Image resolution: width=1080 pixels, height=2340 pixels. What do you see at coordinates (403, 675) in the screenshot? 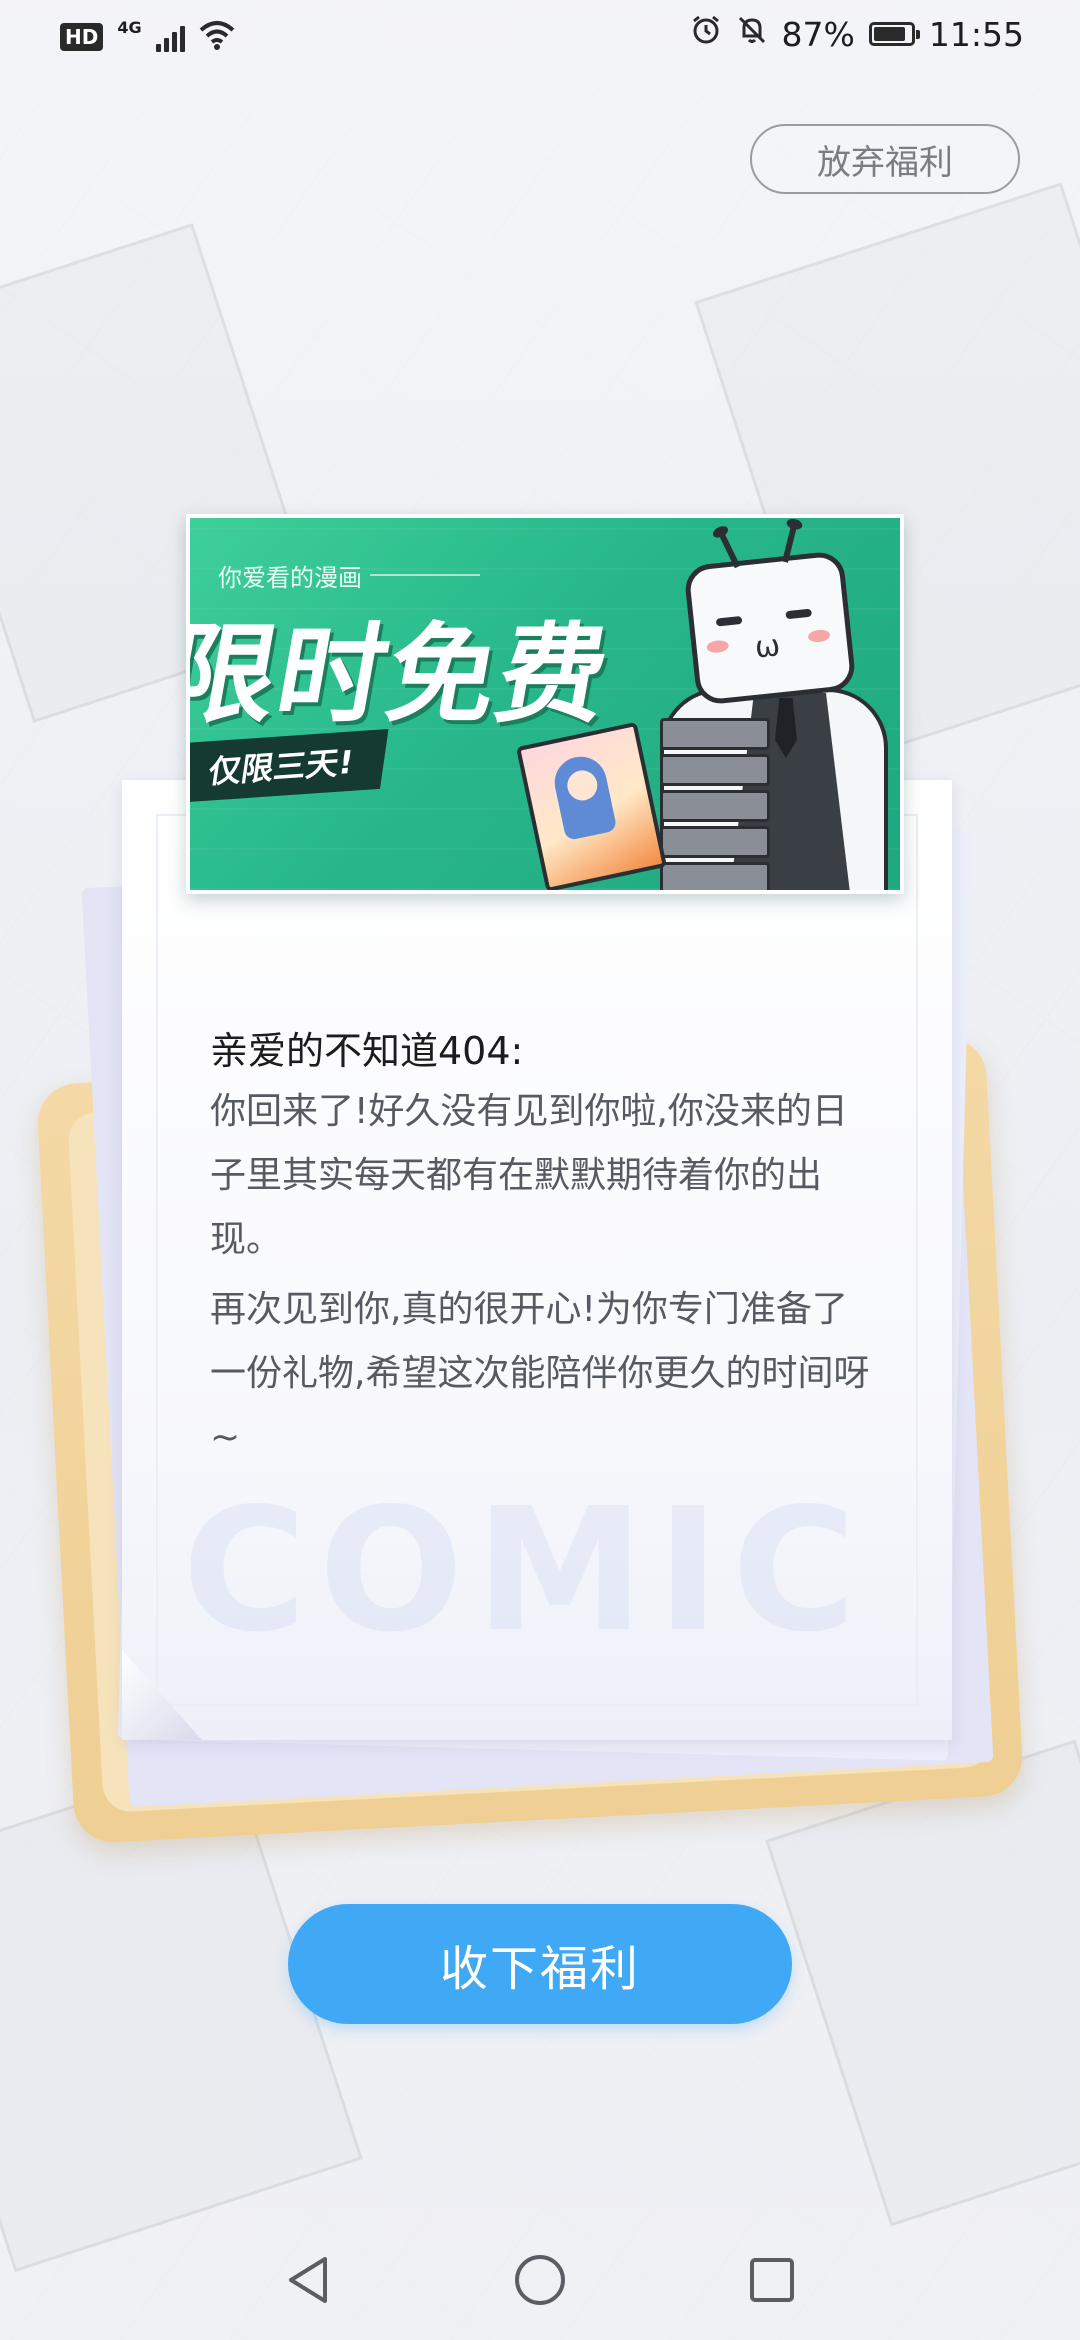
I see `banner-title: 限时免费` at bounding box center [403, 675].